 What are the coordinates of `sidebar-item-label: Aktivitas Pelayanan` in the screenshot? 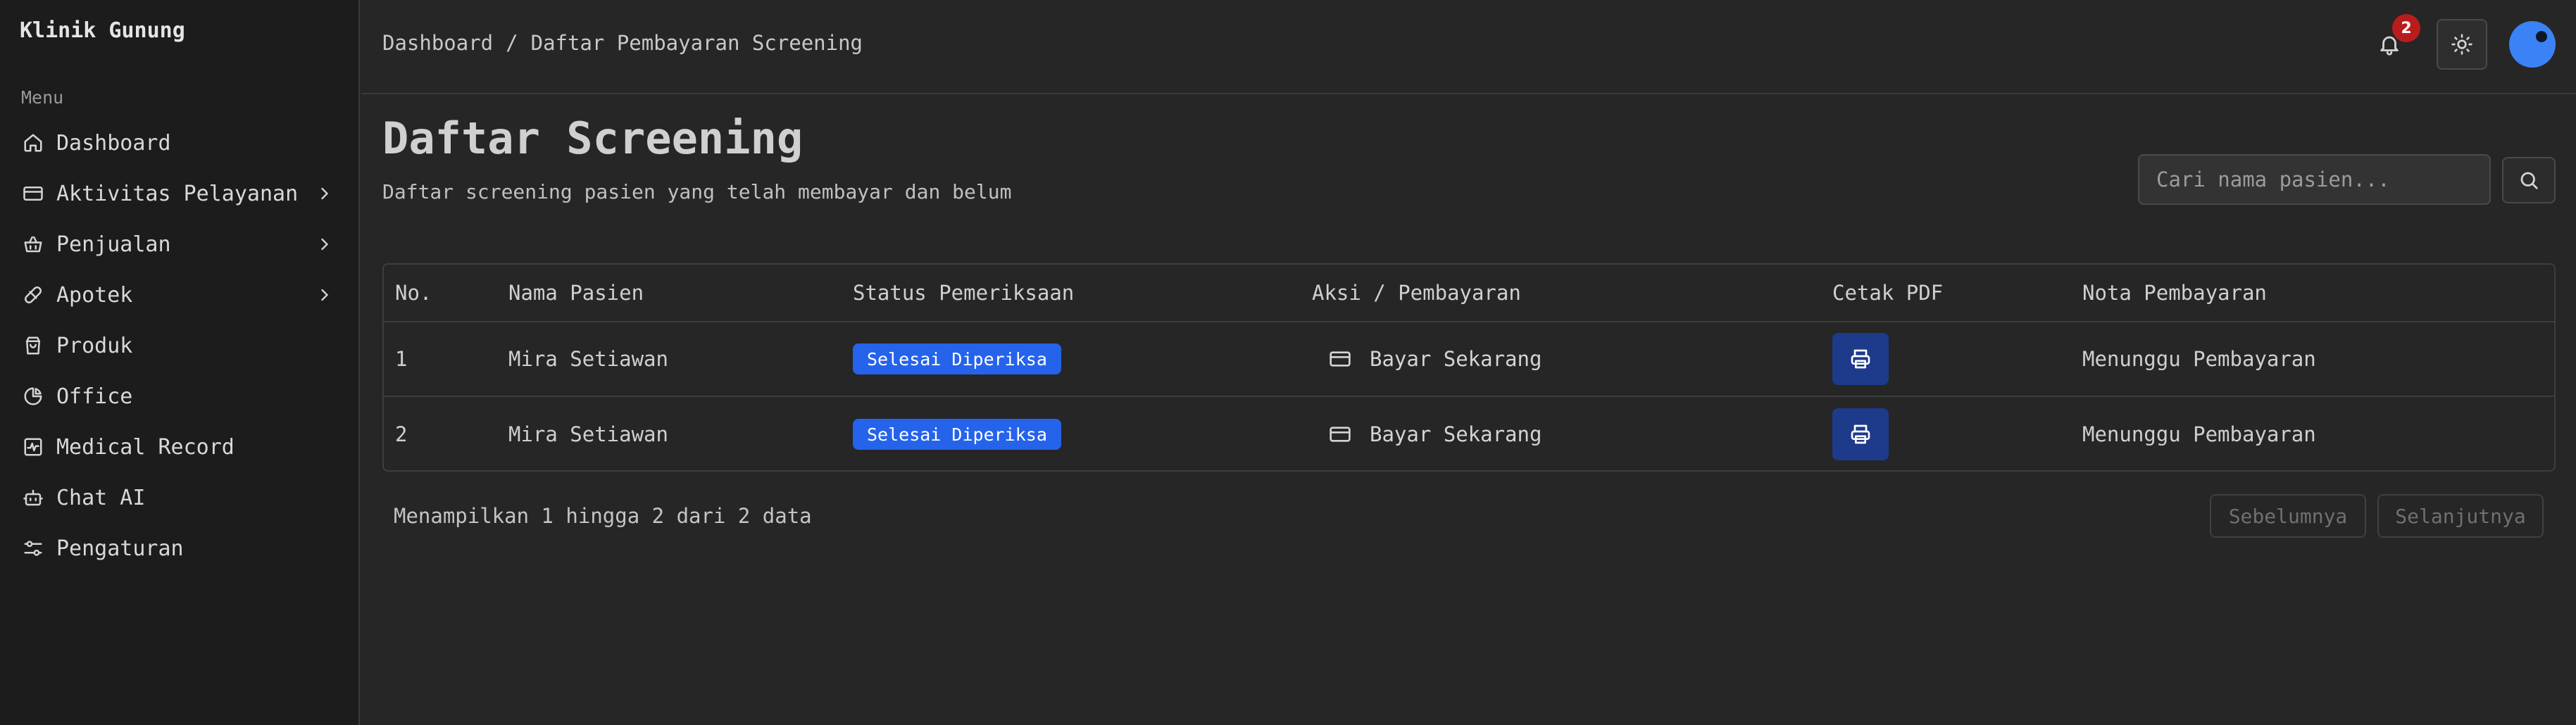 It's located at (177, 193).